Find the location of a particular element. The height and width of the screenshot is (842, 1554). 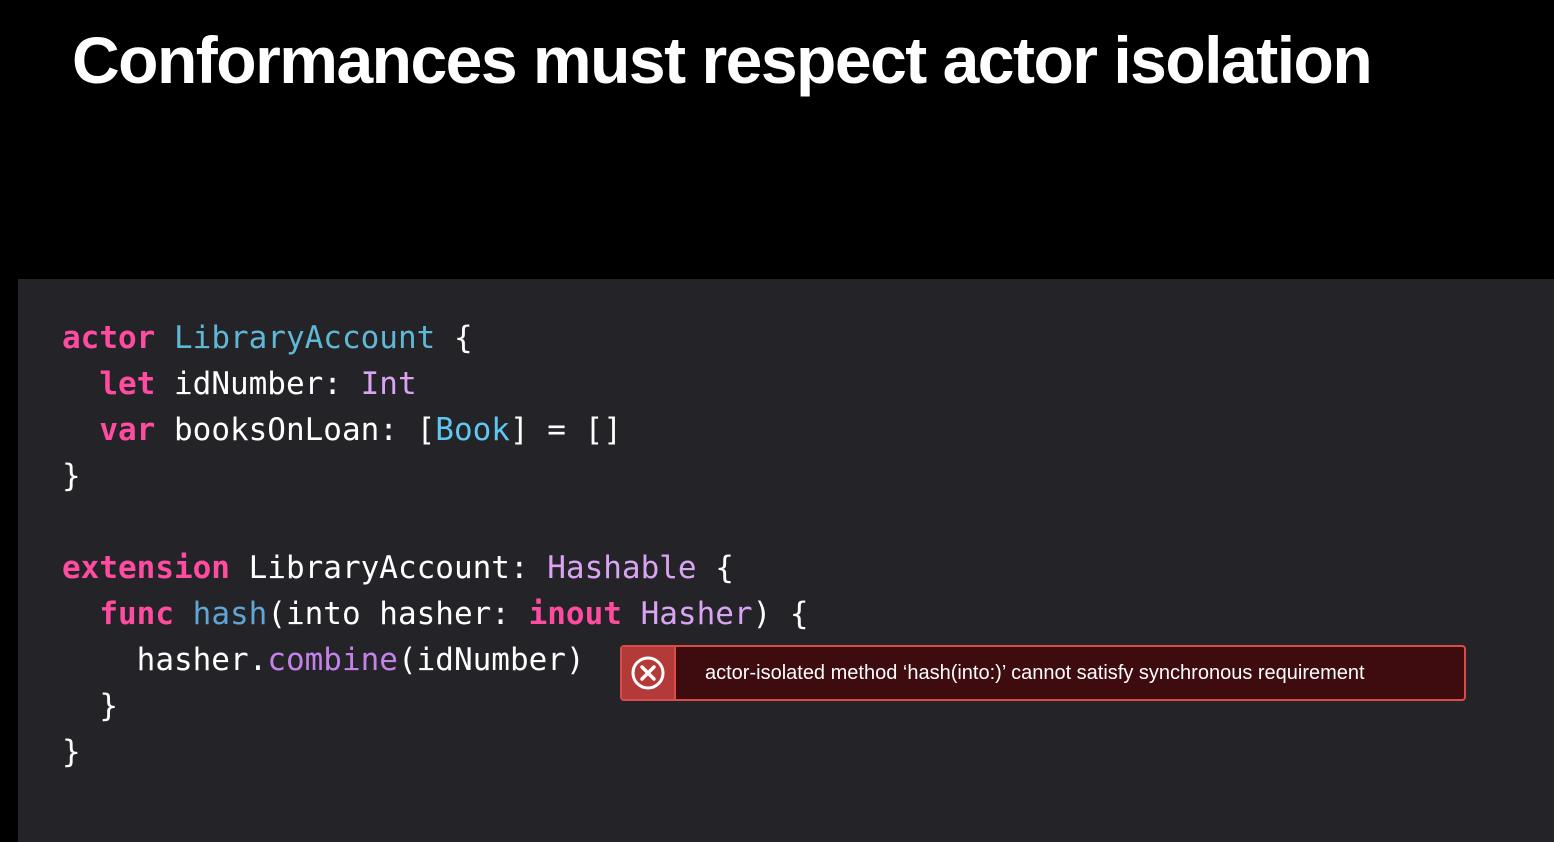

code-line: actor LibraryAccount { is located at coordinates (435, 338).